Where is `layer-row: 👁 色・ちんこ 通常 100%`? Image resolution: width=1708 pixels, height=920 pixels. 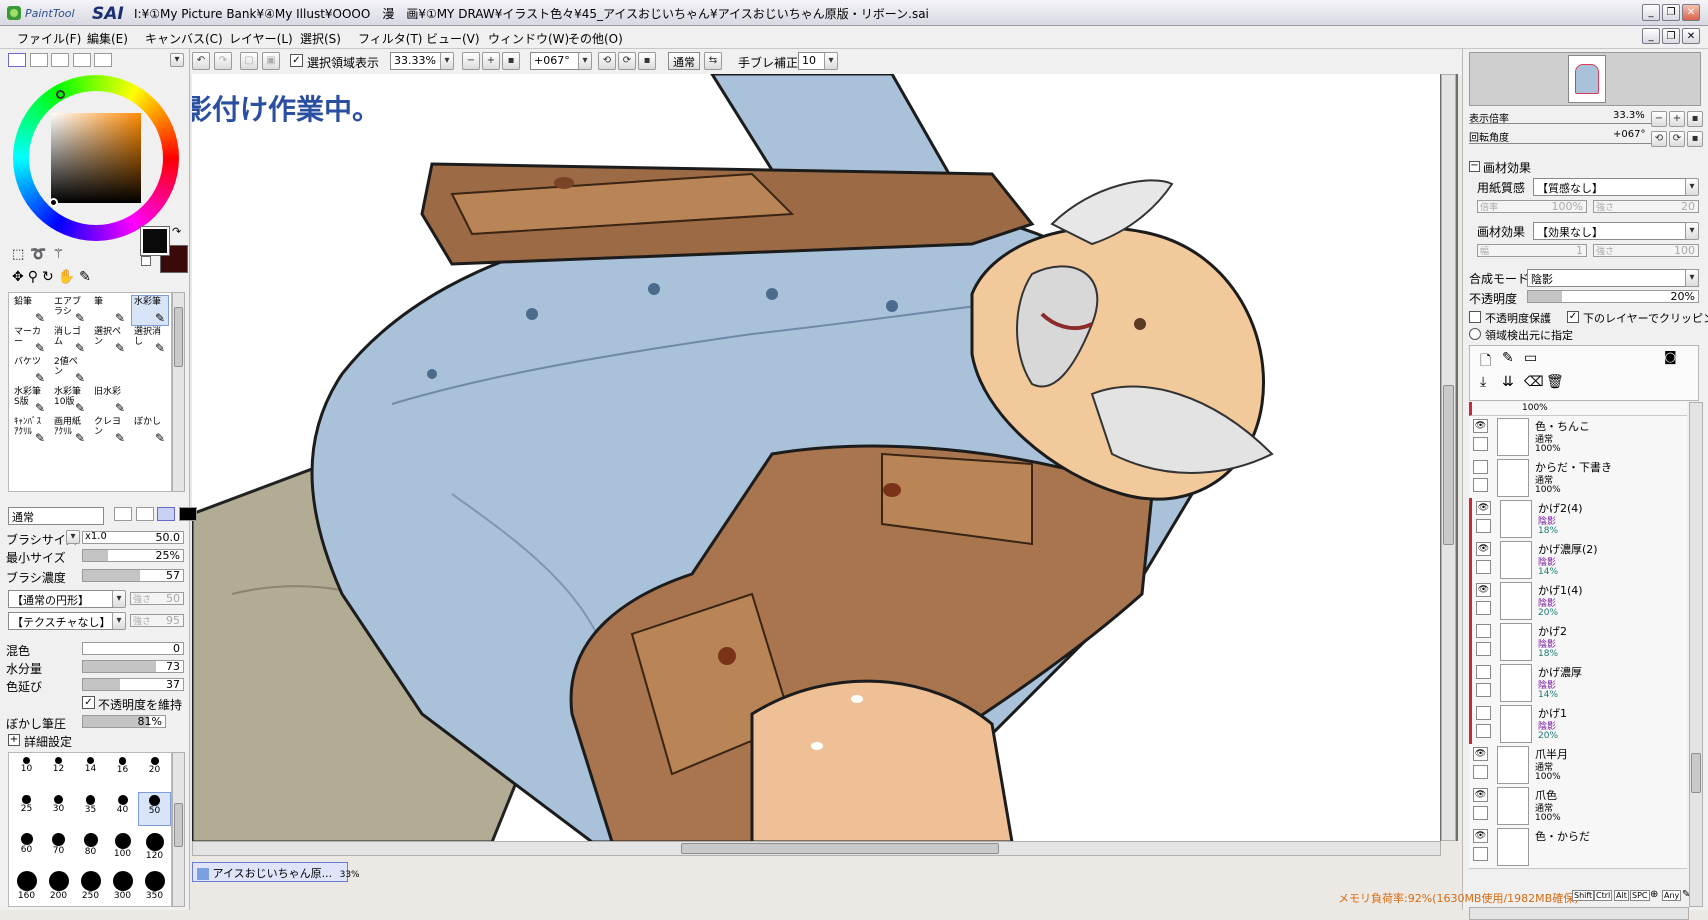
layer-row: 👁 色・ちんこ 通常 100% is located at coordinates (1578, 437).